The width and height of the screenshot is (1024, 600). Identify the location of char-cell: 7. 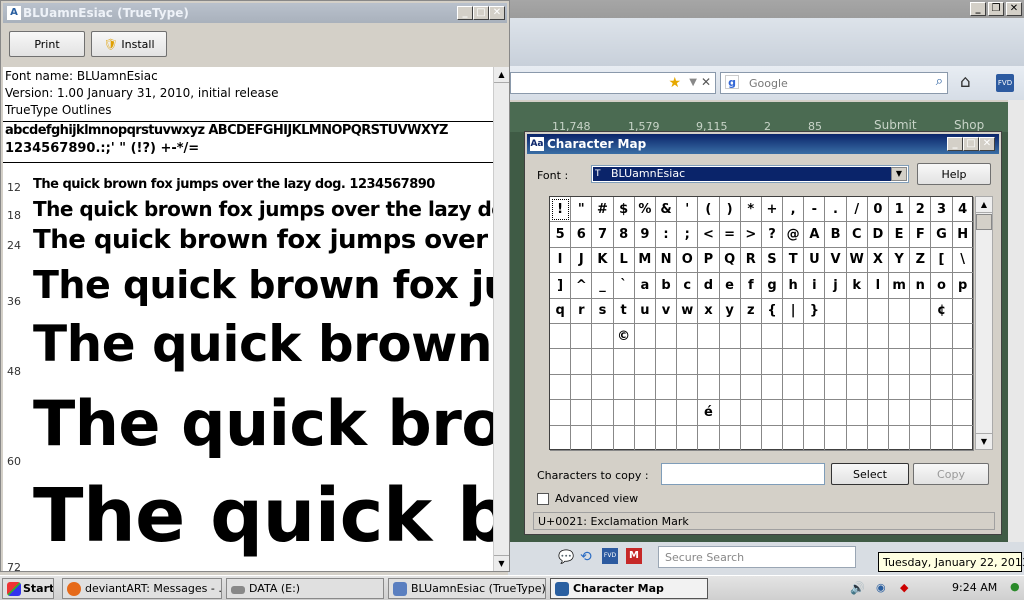
(603, 235).